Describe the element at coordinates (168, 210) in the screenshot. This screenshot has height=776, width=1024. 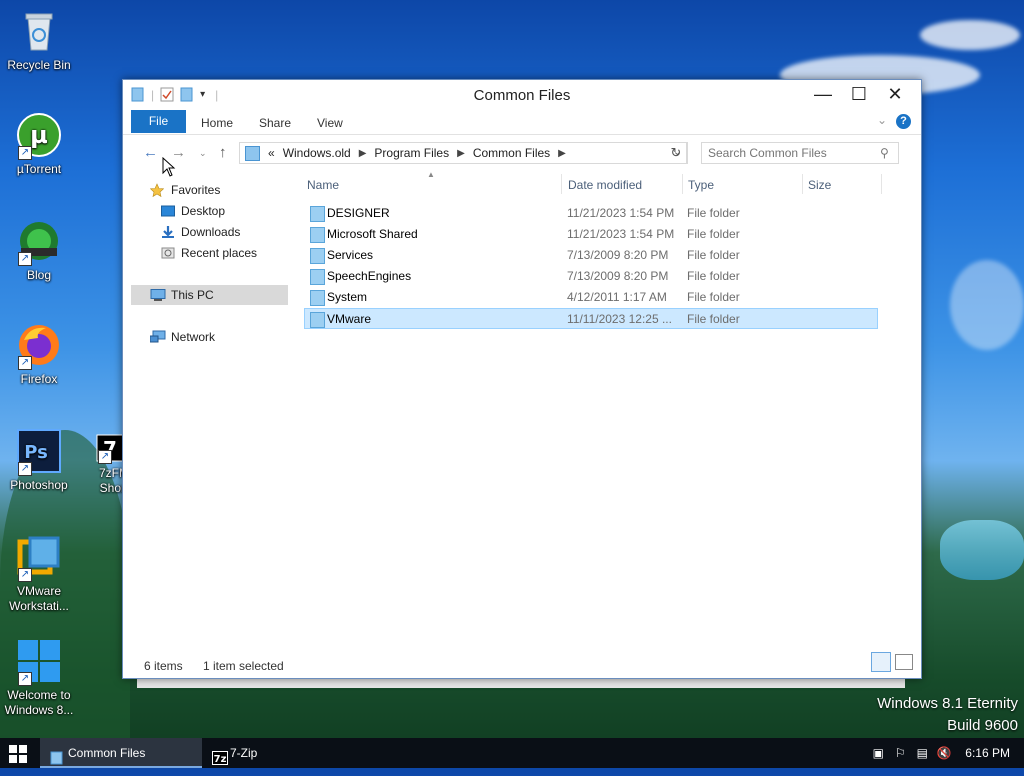
I see `desktop-icon` at that location.